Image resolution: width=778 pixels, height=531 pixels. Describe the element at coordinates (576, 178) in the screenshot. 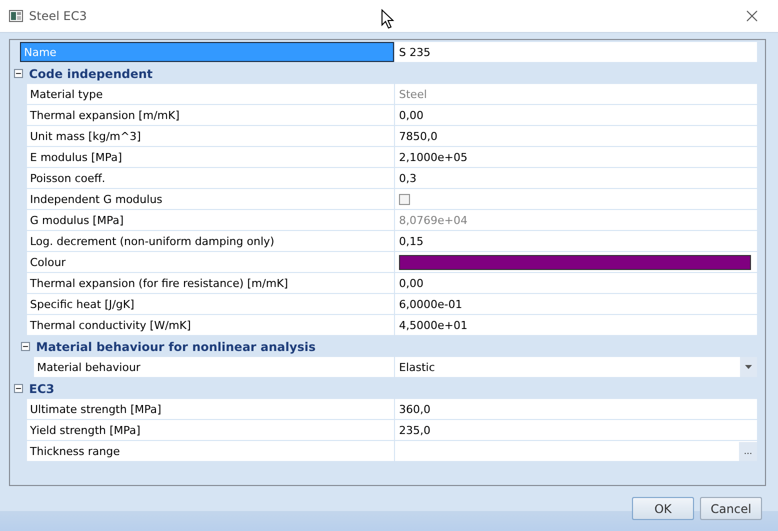

I see `value-field: 0,3` at that location.